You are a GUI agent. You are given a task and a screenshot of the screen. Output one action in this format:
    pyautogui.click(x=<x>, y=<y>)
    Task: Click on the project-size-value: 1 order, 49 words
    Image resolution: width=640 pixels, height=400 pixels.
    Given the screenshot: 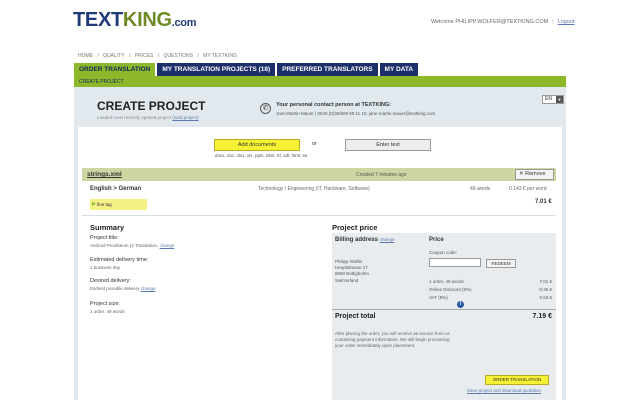 What is the action you would take?
    pyautogui.click(x=107, y=311)
    